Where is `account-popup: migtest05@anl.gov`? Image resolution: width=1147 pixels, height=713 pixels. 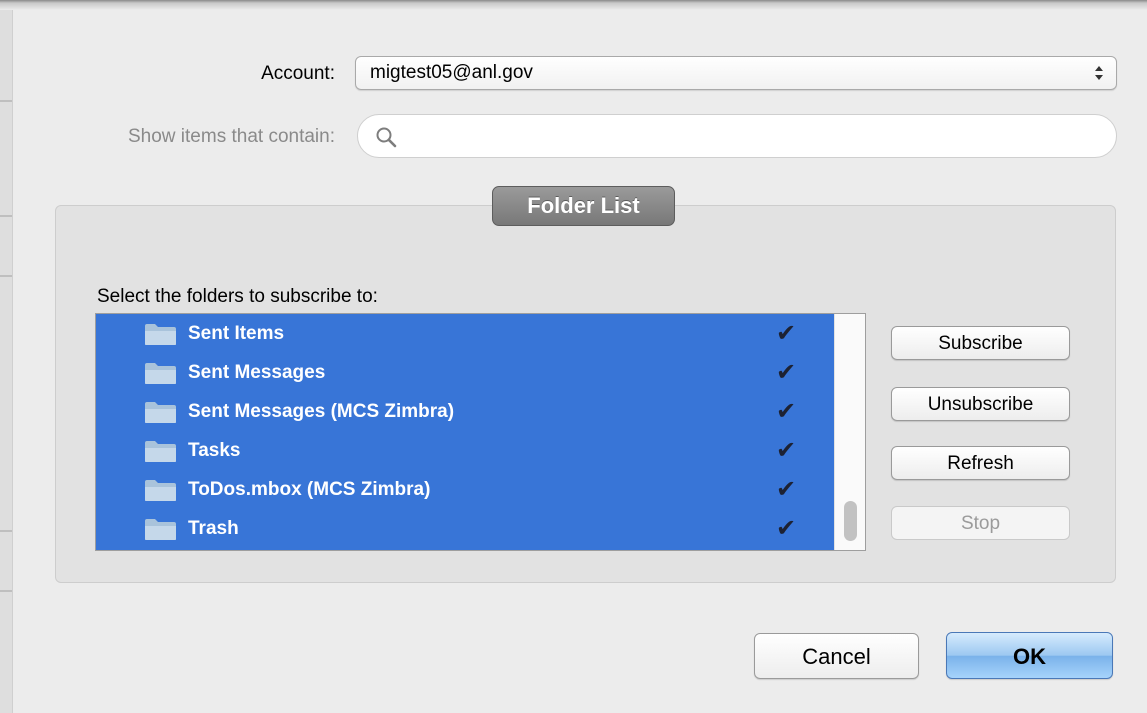
account-popup: migtest05@anl.gov is located at coordinates (736, 73).